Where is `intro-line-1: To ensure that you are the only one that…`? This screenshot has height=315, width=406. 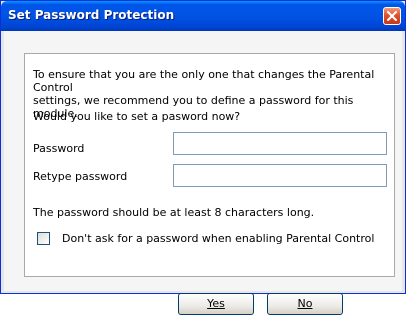 intro-line-1: To ensure that you are the only one that… is located at coordinates (204, 81).